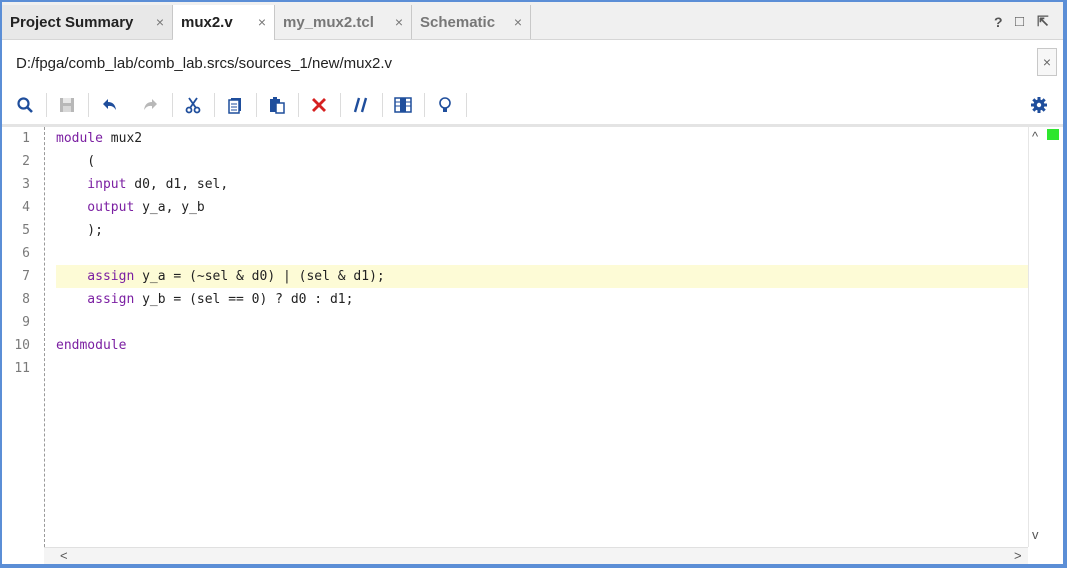 Image resolution: width=1067 pixels, height=568 pixels. Describe the element at coordinates (26, 276) in the screenshot. I see `line-number: 7` at that location.